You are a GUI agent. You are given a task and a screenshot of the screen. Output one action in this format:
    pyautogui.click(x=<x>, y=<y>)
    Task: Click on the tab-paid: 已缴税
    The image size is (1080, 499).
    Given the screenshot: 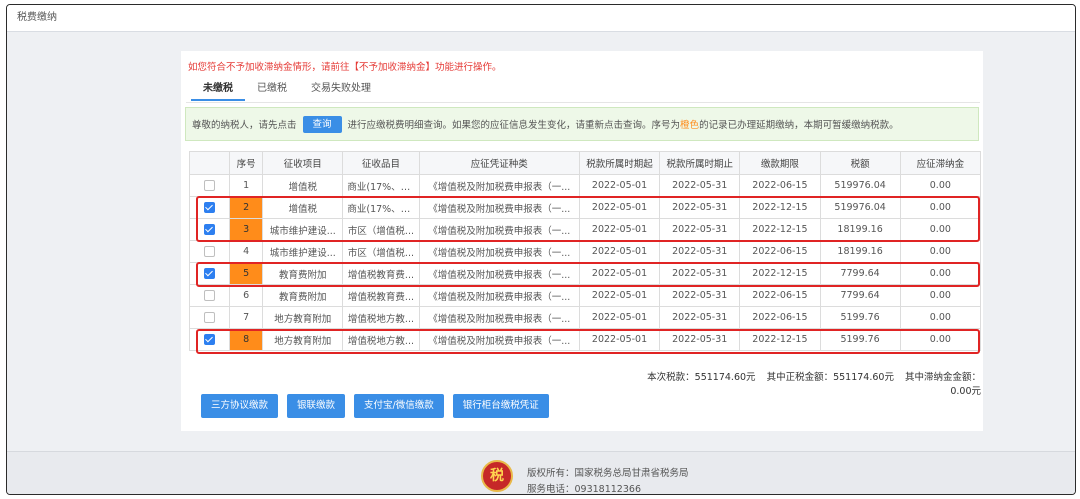 What is the action you would take?
    pyautogui.click(x=272, y=89)
    